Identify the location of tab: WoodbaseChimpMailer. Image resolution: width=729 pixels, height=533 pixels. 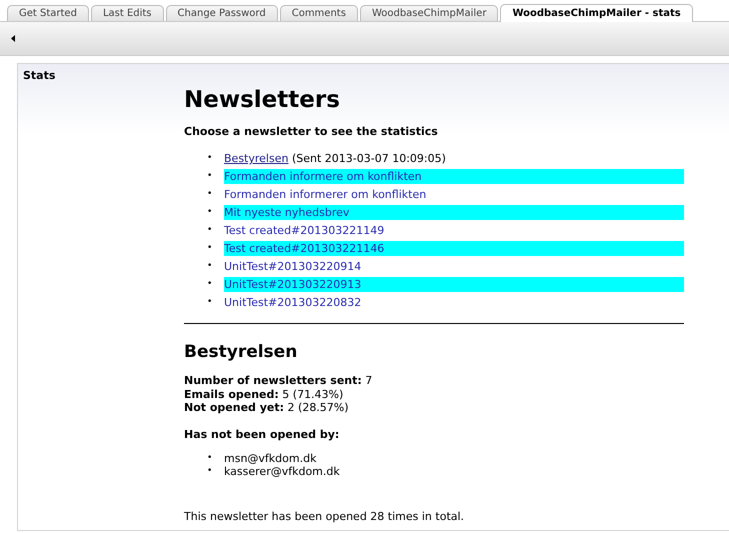
(429, 13).